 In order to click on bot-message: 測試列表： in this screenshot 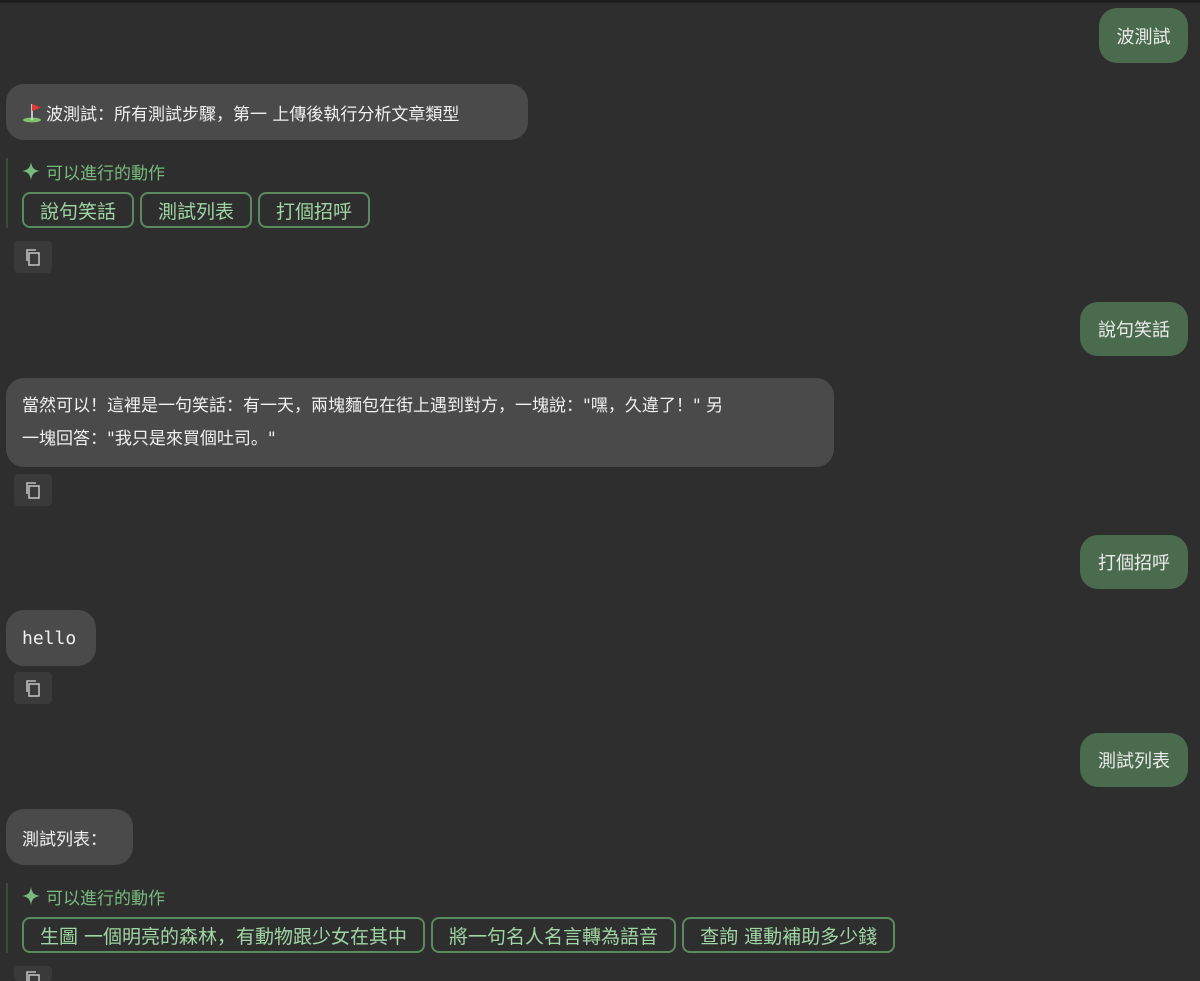, I will do `click(69, 837)`.